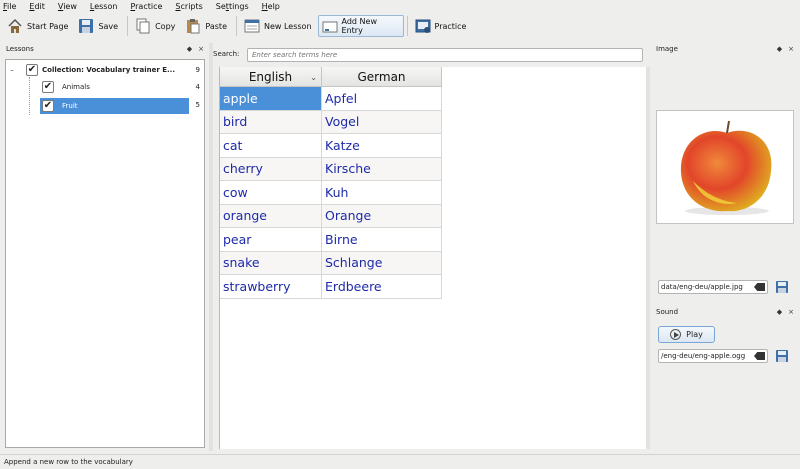  I want to click on menu-item: Lesson, so click(104, 6).